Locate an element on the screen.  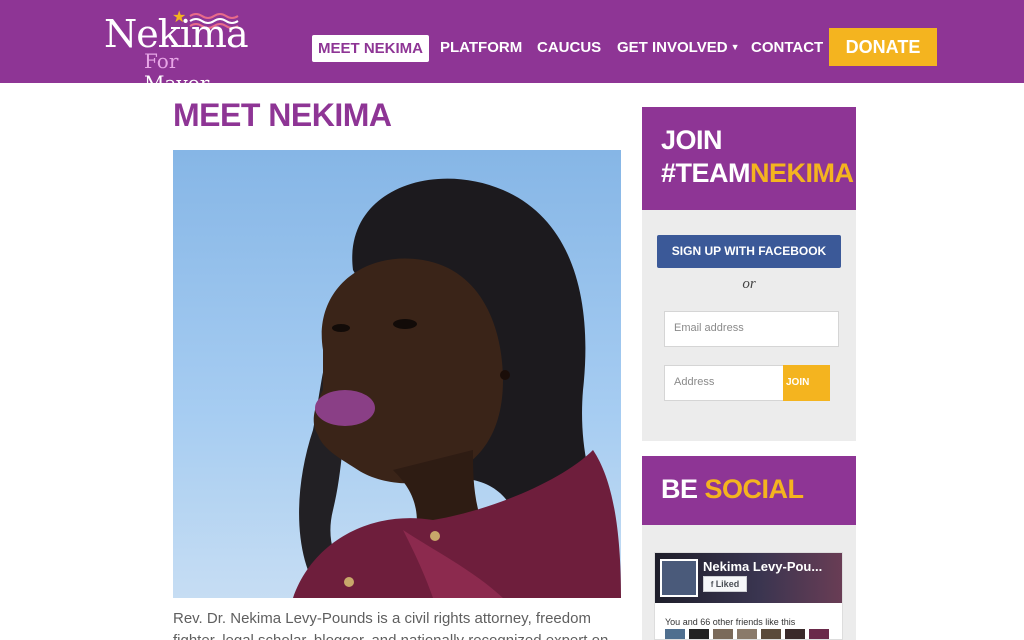
join-title-highlight: NEKIMA is located at coordinates (802, 173).